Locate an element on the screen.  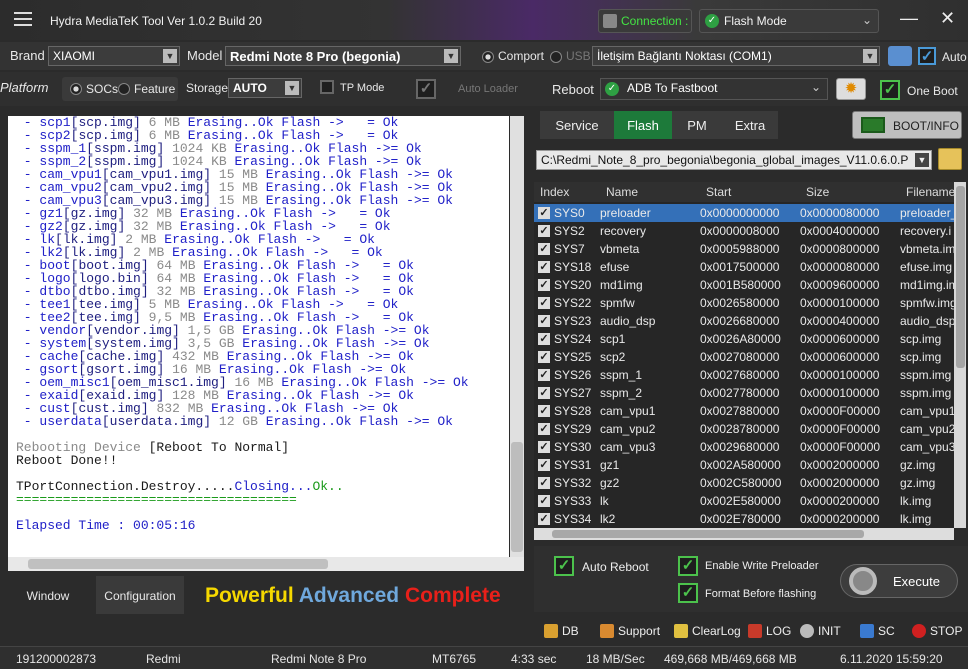
clearlog-button: ClearLog is located at coordinates (707, 631).